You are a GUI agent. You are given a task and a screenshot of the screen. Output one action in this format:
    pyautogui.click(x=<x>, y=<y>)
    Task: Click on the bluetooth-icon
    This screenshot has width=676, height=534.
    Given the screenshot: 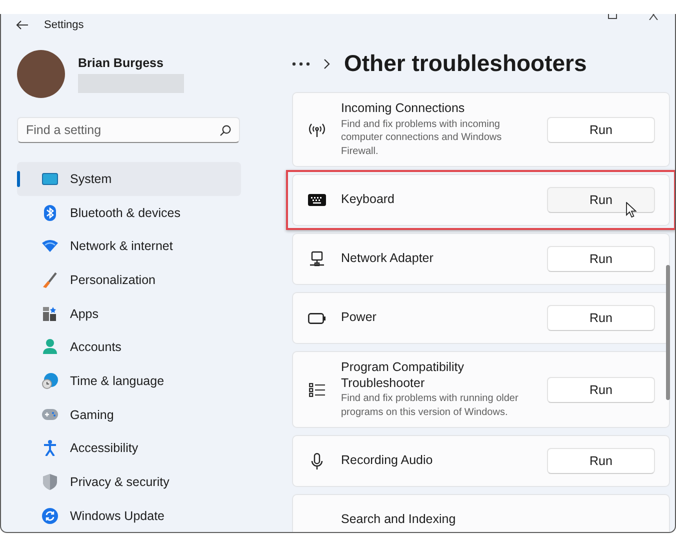 What is the action you would take?
    pyautogui.click(x=50, y=212)
    